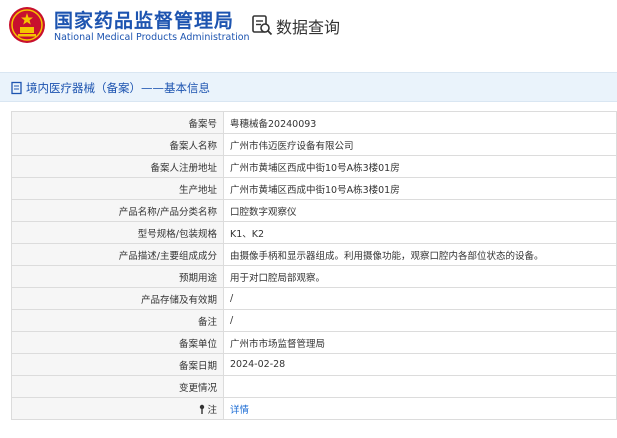 The image size is (617, 438). Describe the element at coordinates (202, 409) in the screenshot. I see `note-icon` at that location.